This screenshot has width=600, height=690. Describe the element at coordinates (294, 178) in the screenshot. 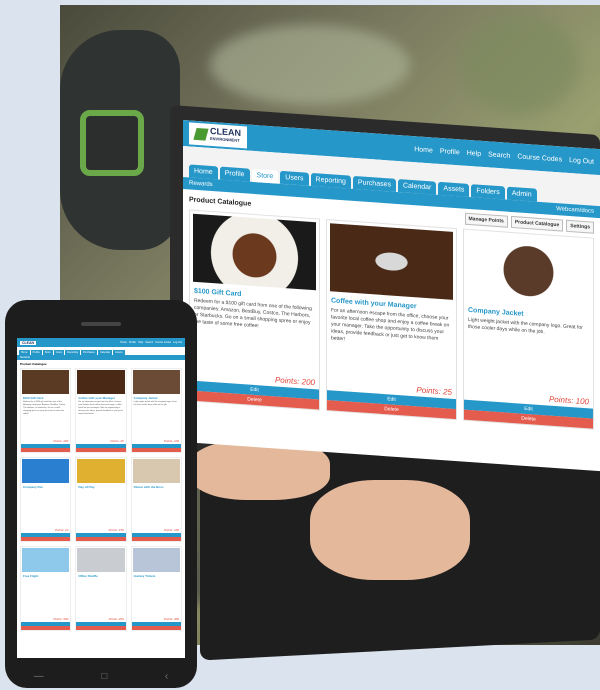

I see `tab-users: Users` at that location.